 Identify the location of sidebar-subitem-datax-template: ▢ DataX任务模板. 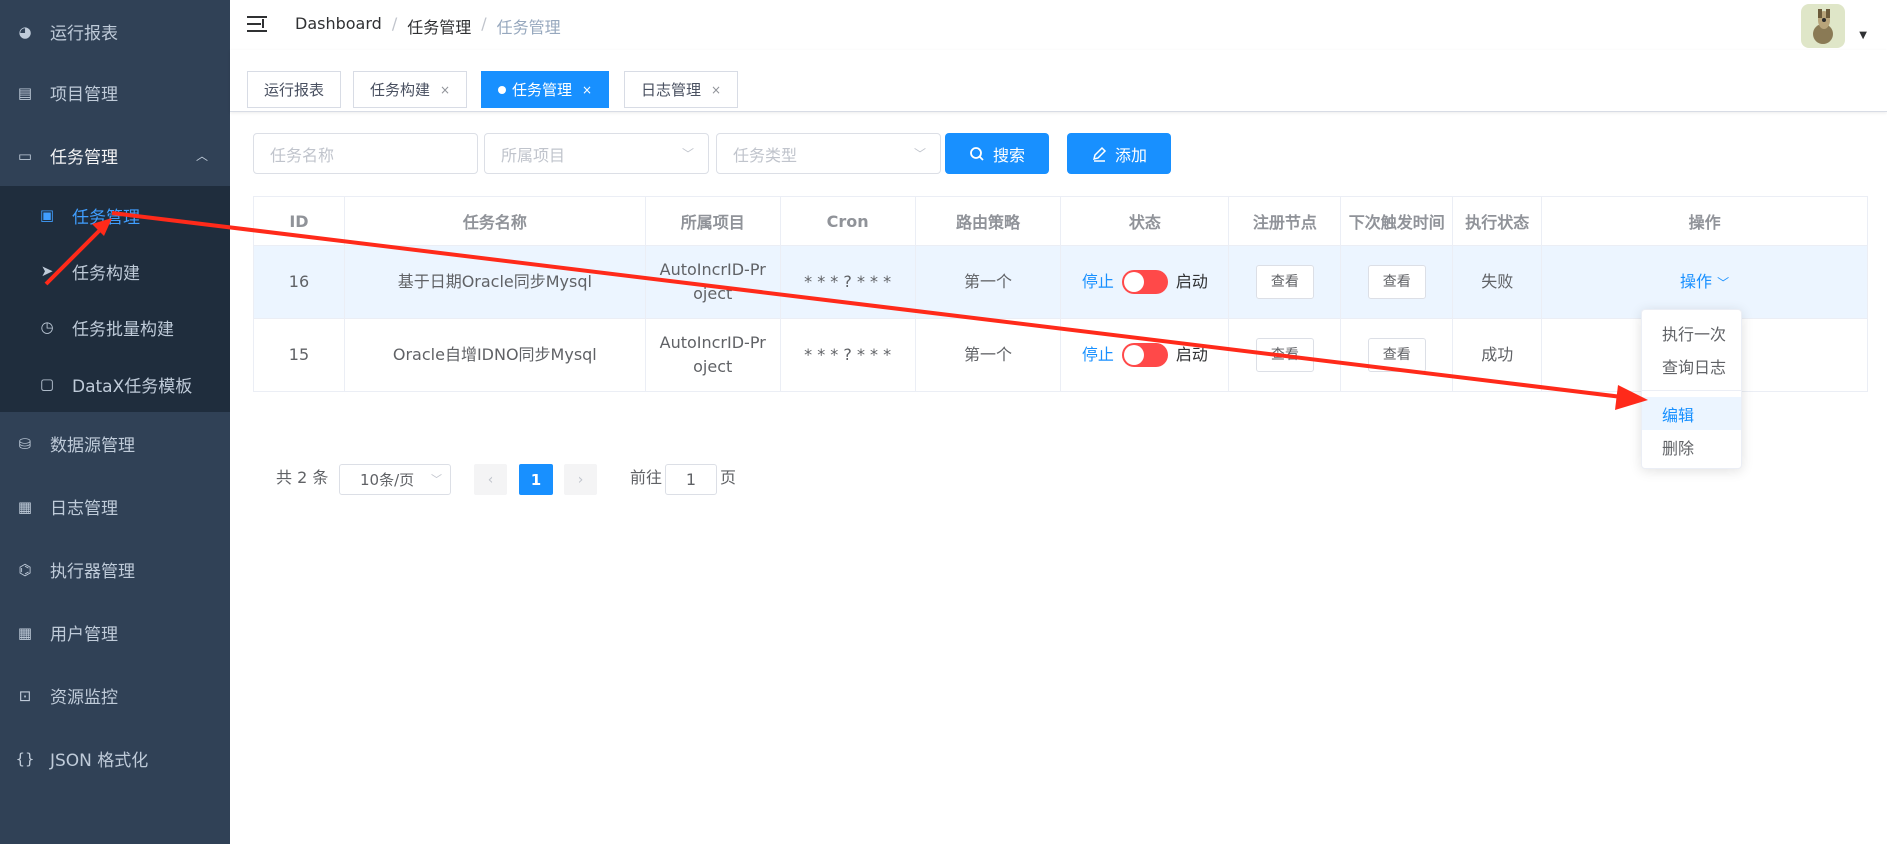
(115, 384).